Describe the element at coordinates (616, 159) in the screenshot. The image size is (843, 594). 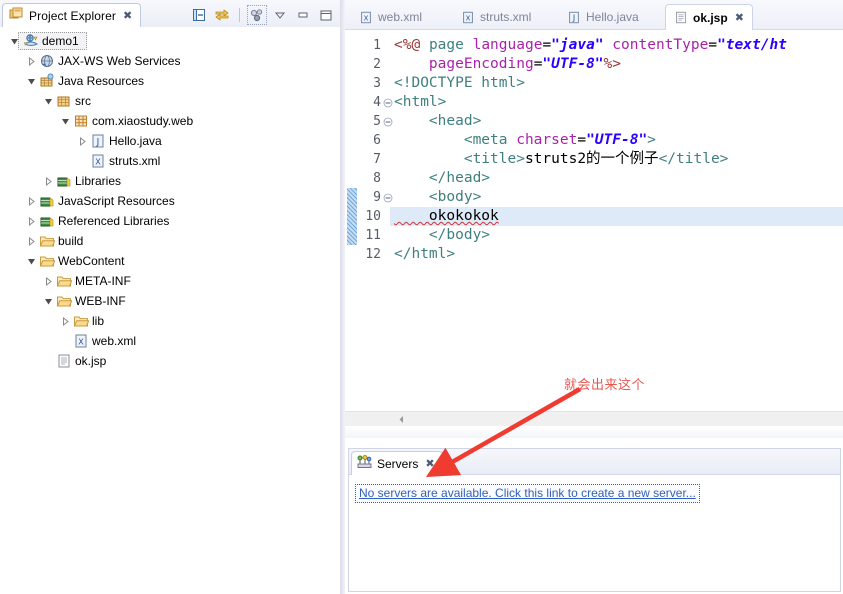
I see `code-line-7: <title>struts2的一个例子</title>` at that location.